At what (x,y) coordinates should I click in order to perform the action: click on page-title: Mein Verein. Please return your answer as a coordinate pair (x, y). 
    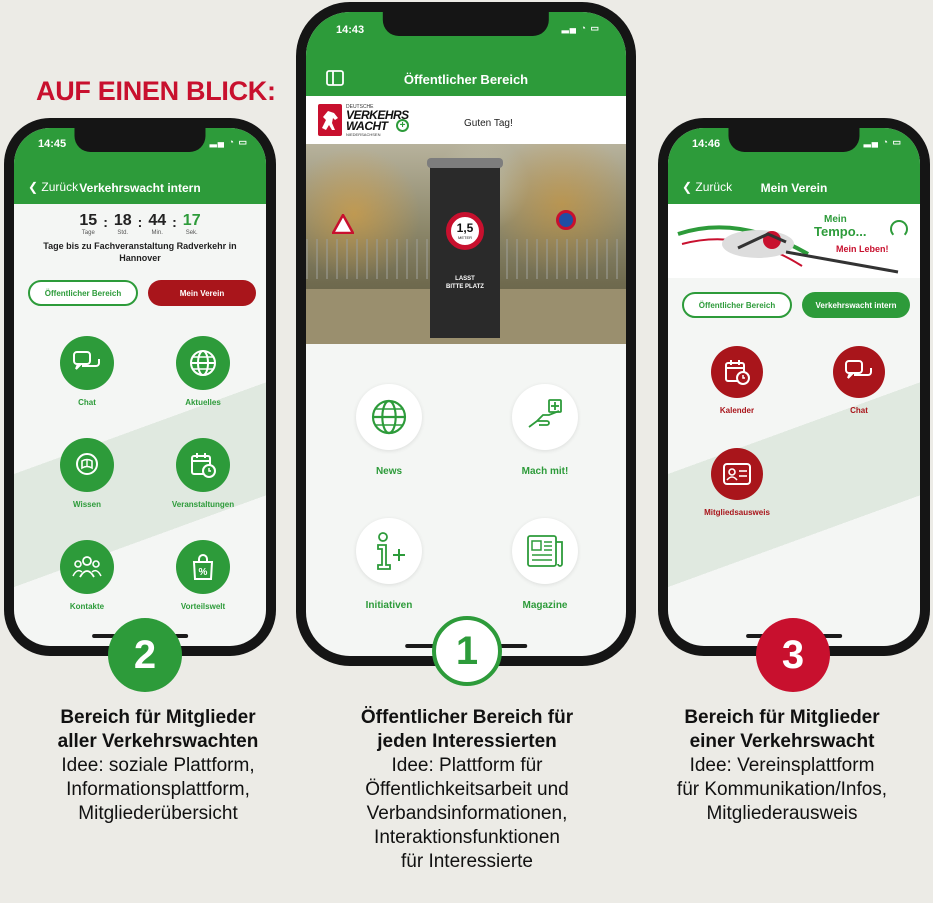
    Looking at the image, I should click on (794, 188).